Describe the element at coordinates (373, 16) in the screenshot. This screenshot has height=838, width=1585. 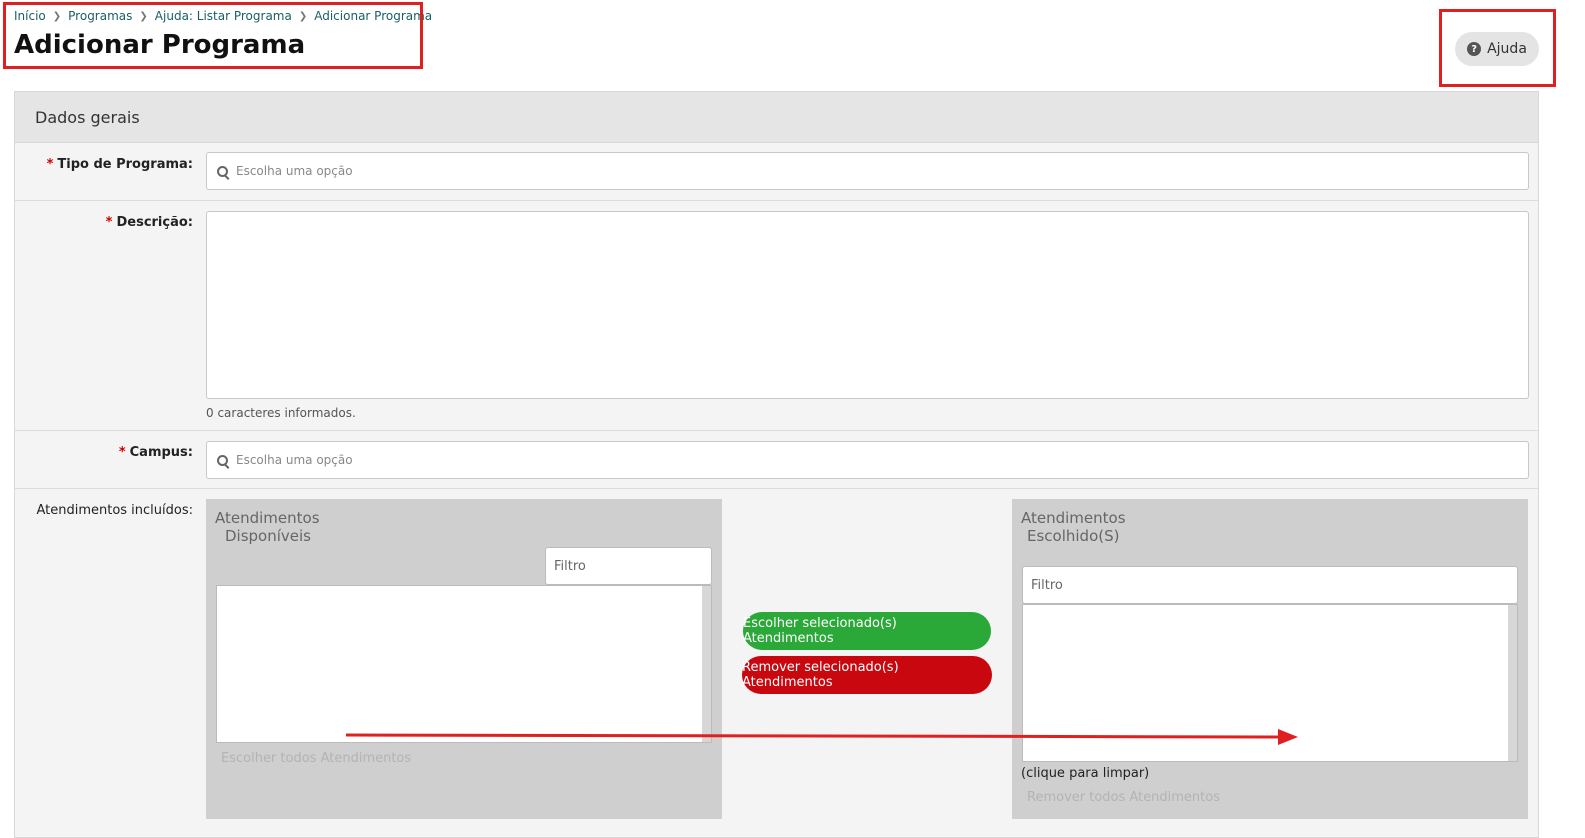
I see `breadcrumb-link-current: Adicionar Programa` at that location.